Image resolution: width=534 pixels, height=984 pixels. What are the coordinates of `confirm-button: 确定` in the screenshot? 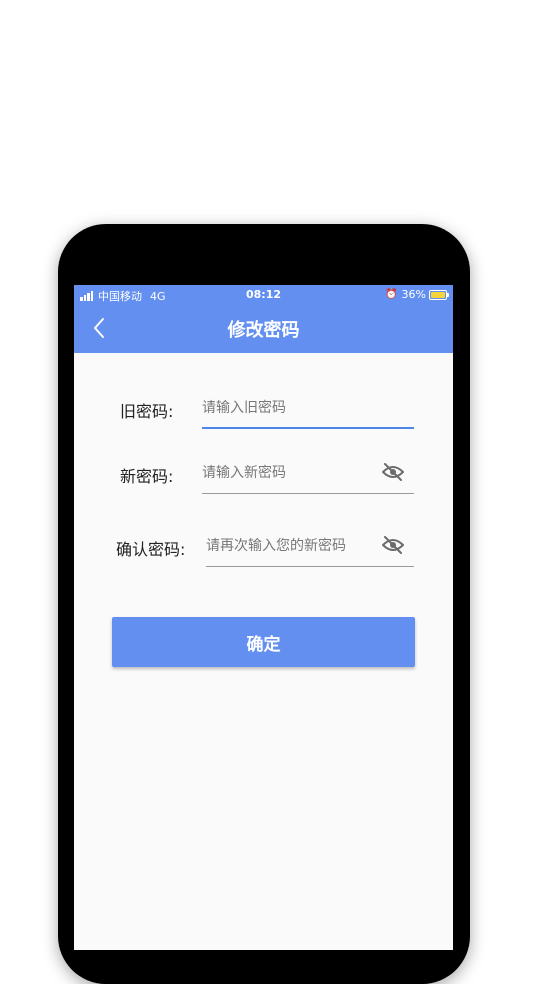 It's located at (263, 642).